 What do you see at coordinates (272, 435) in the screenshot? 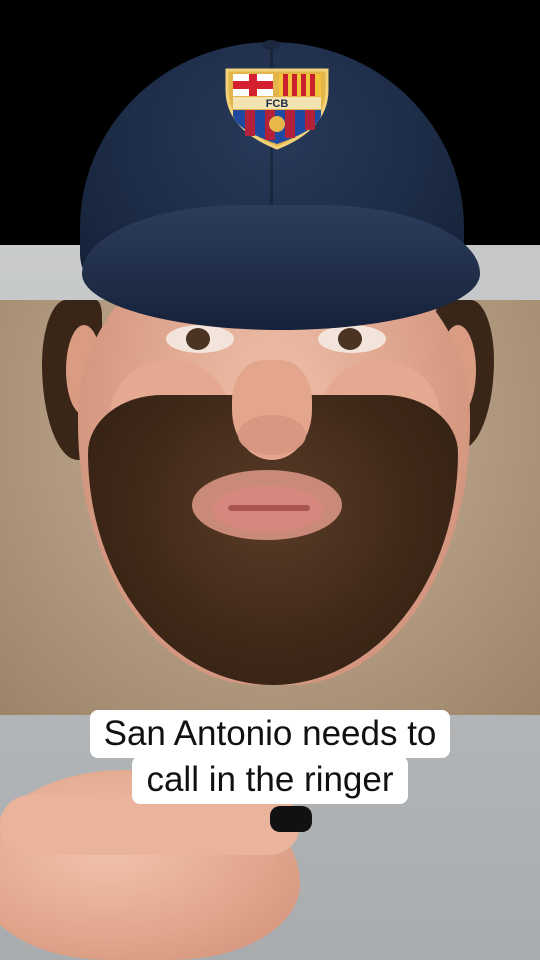
I see `nose-tip` at bounding box center [272, 435].